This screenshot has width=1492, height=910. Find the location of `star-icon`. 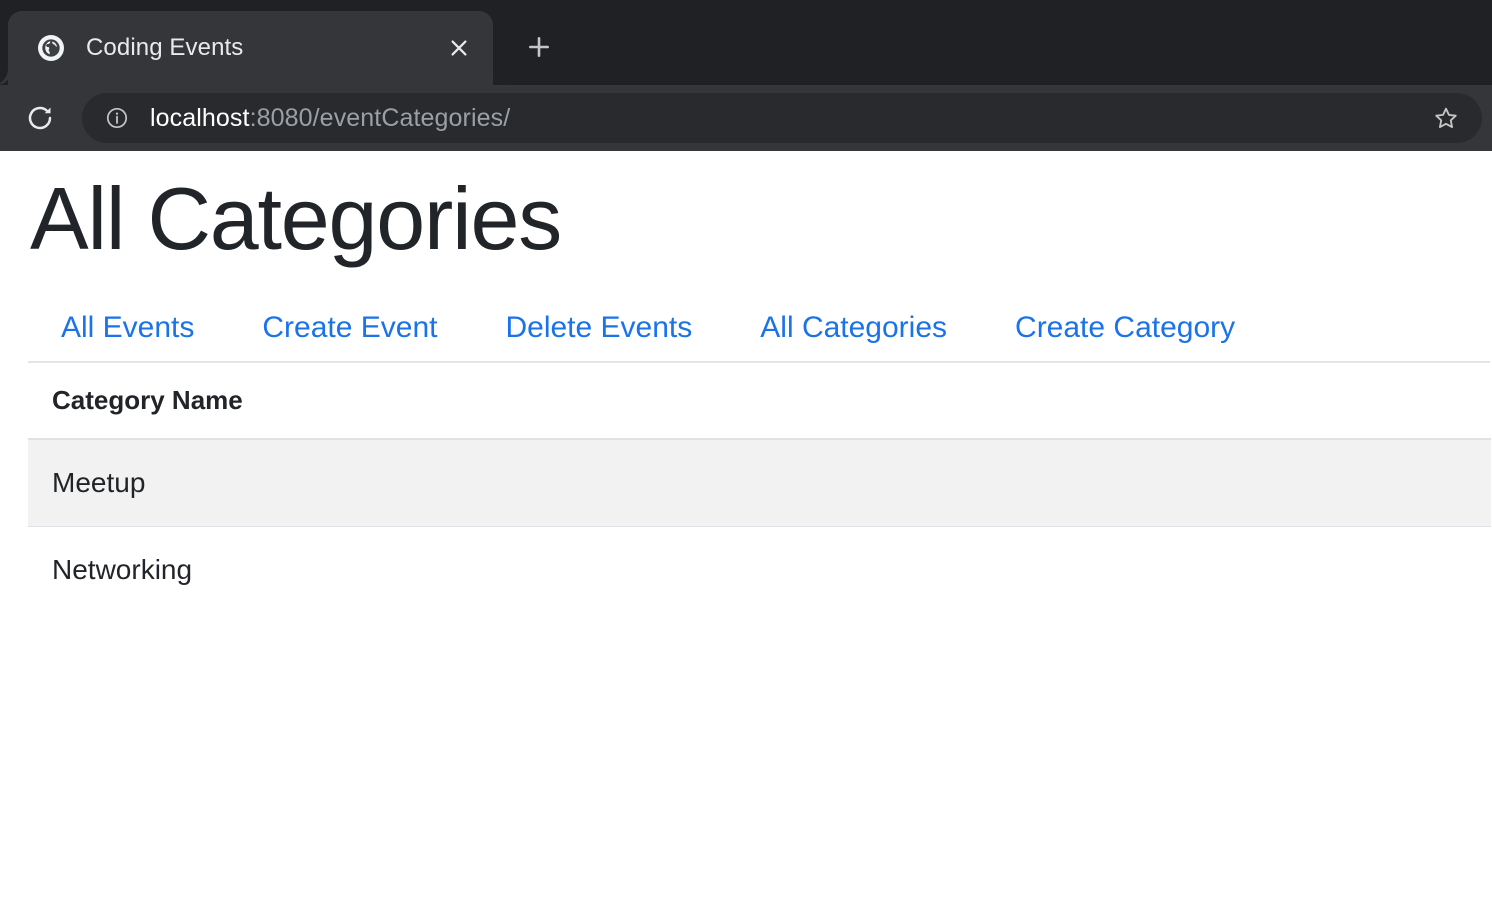

star-icon is located at coordinates (1446, 118).